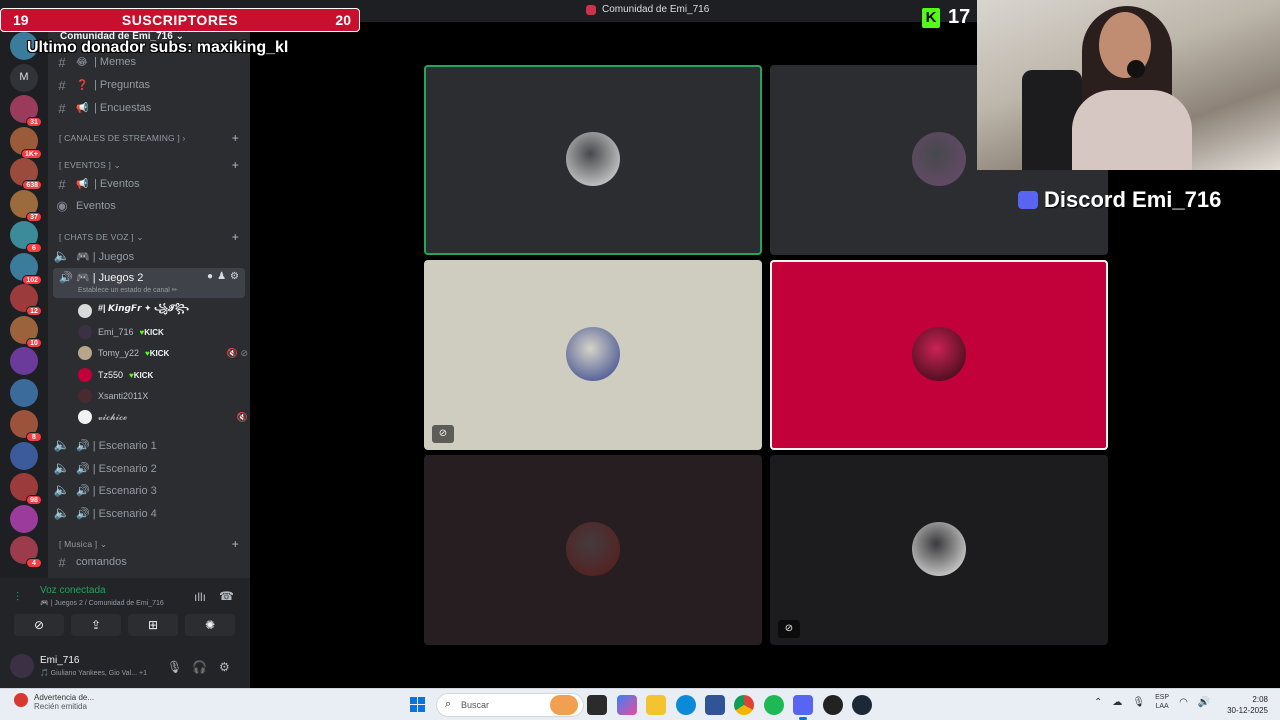 This screenshot has width=1280, height=720. Describe the element at coordinates (59, 660) in the screenshot. I see `user-name: Emi_716` at that location.